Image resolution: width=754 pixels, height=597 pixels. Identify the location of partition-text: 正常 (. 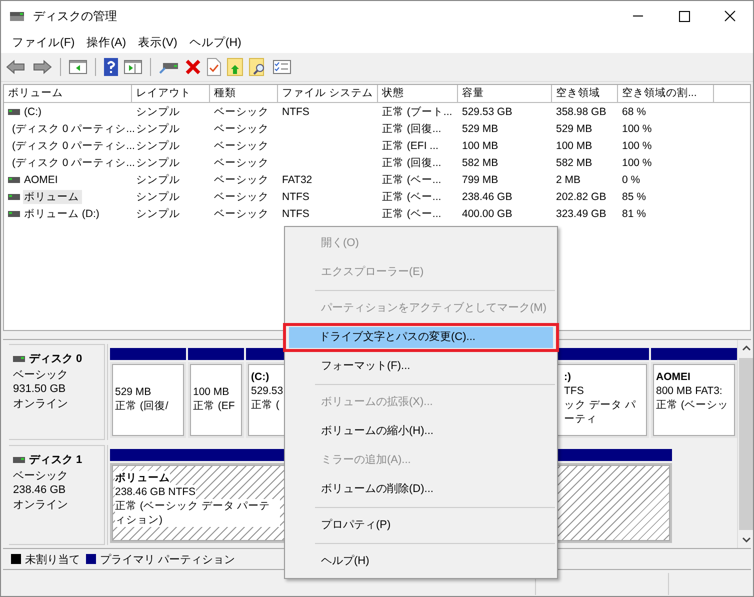
(265, 405).